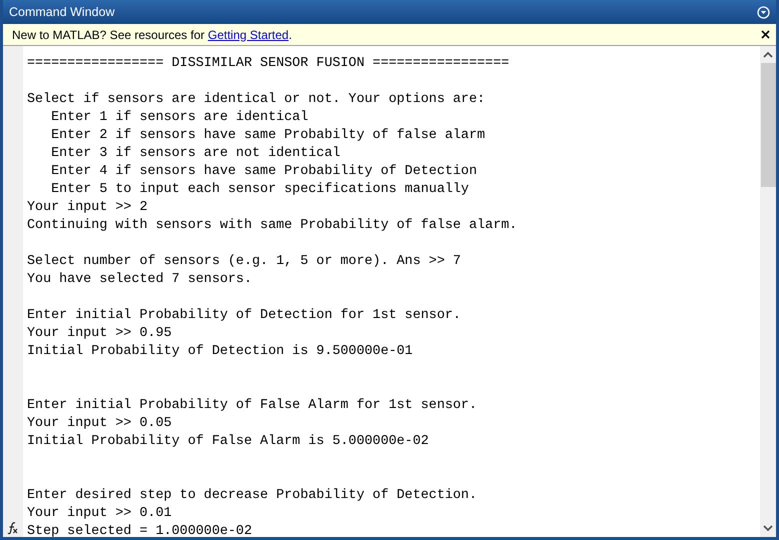 Image resolution: width=779 pixels, height=540 pixels. Describe the element at coordinates (100, 514) in the screenshot. I see `console-line: Your input >> 0.01` at that location.